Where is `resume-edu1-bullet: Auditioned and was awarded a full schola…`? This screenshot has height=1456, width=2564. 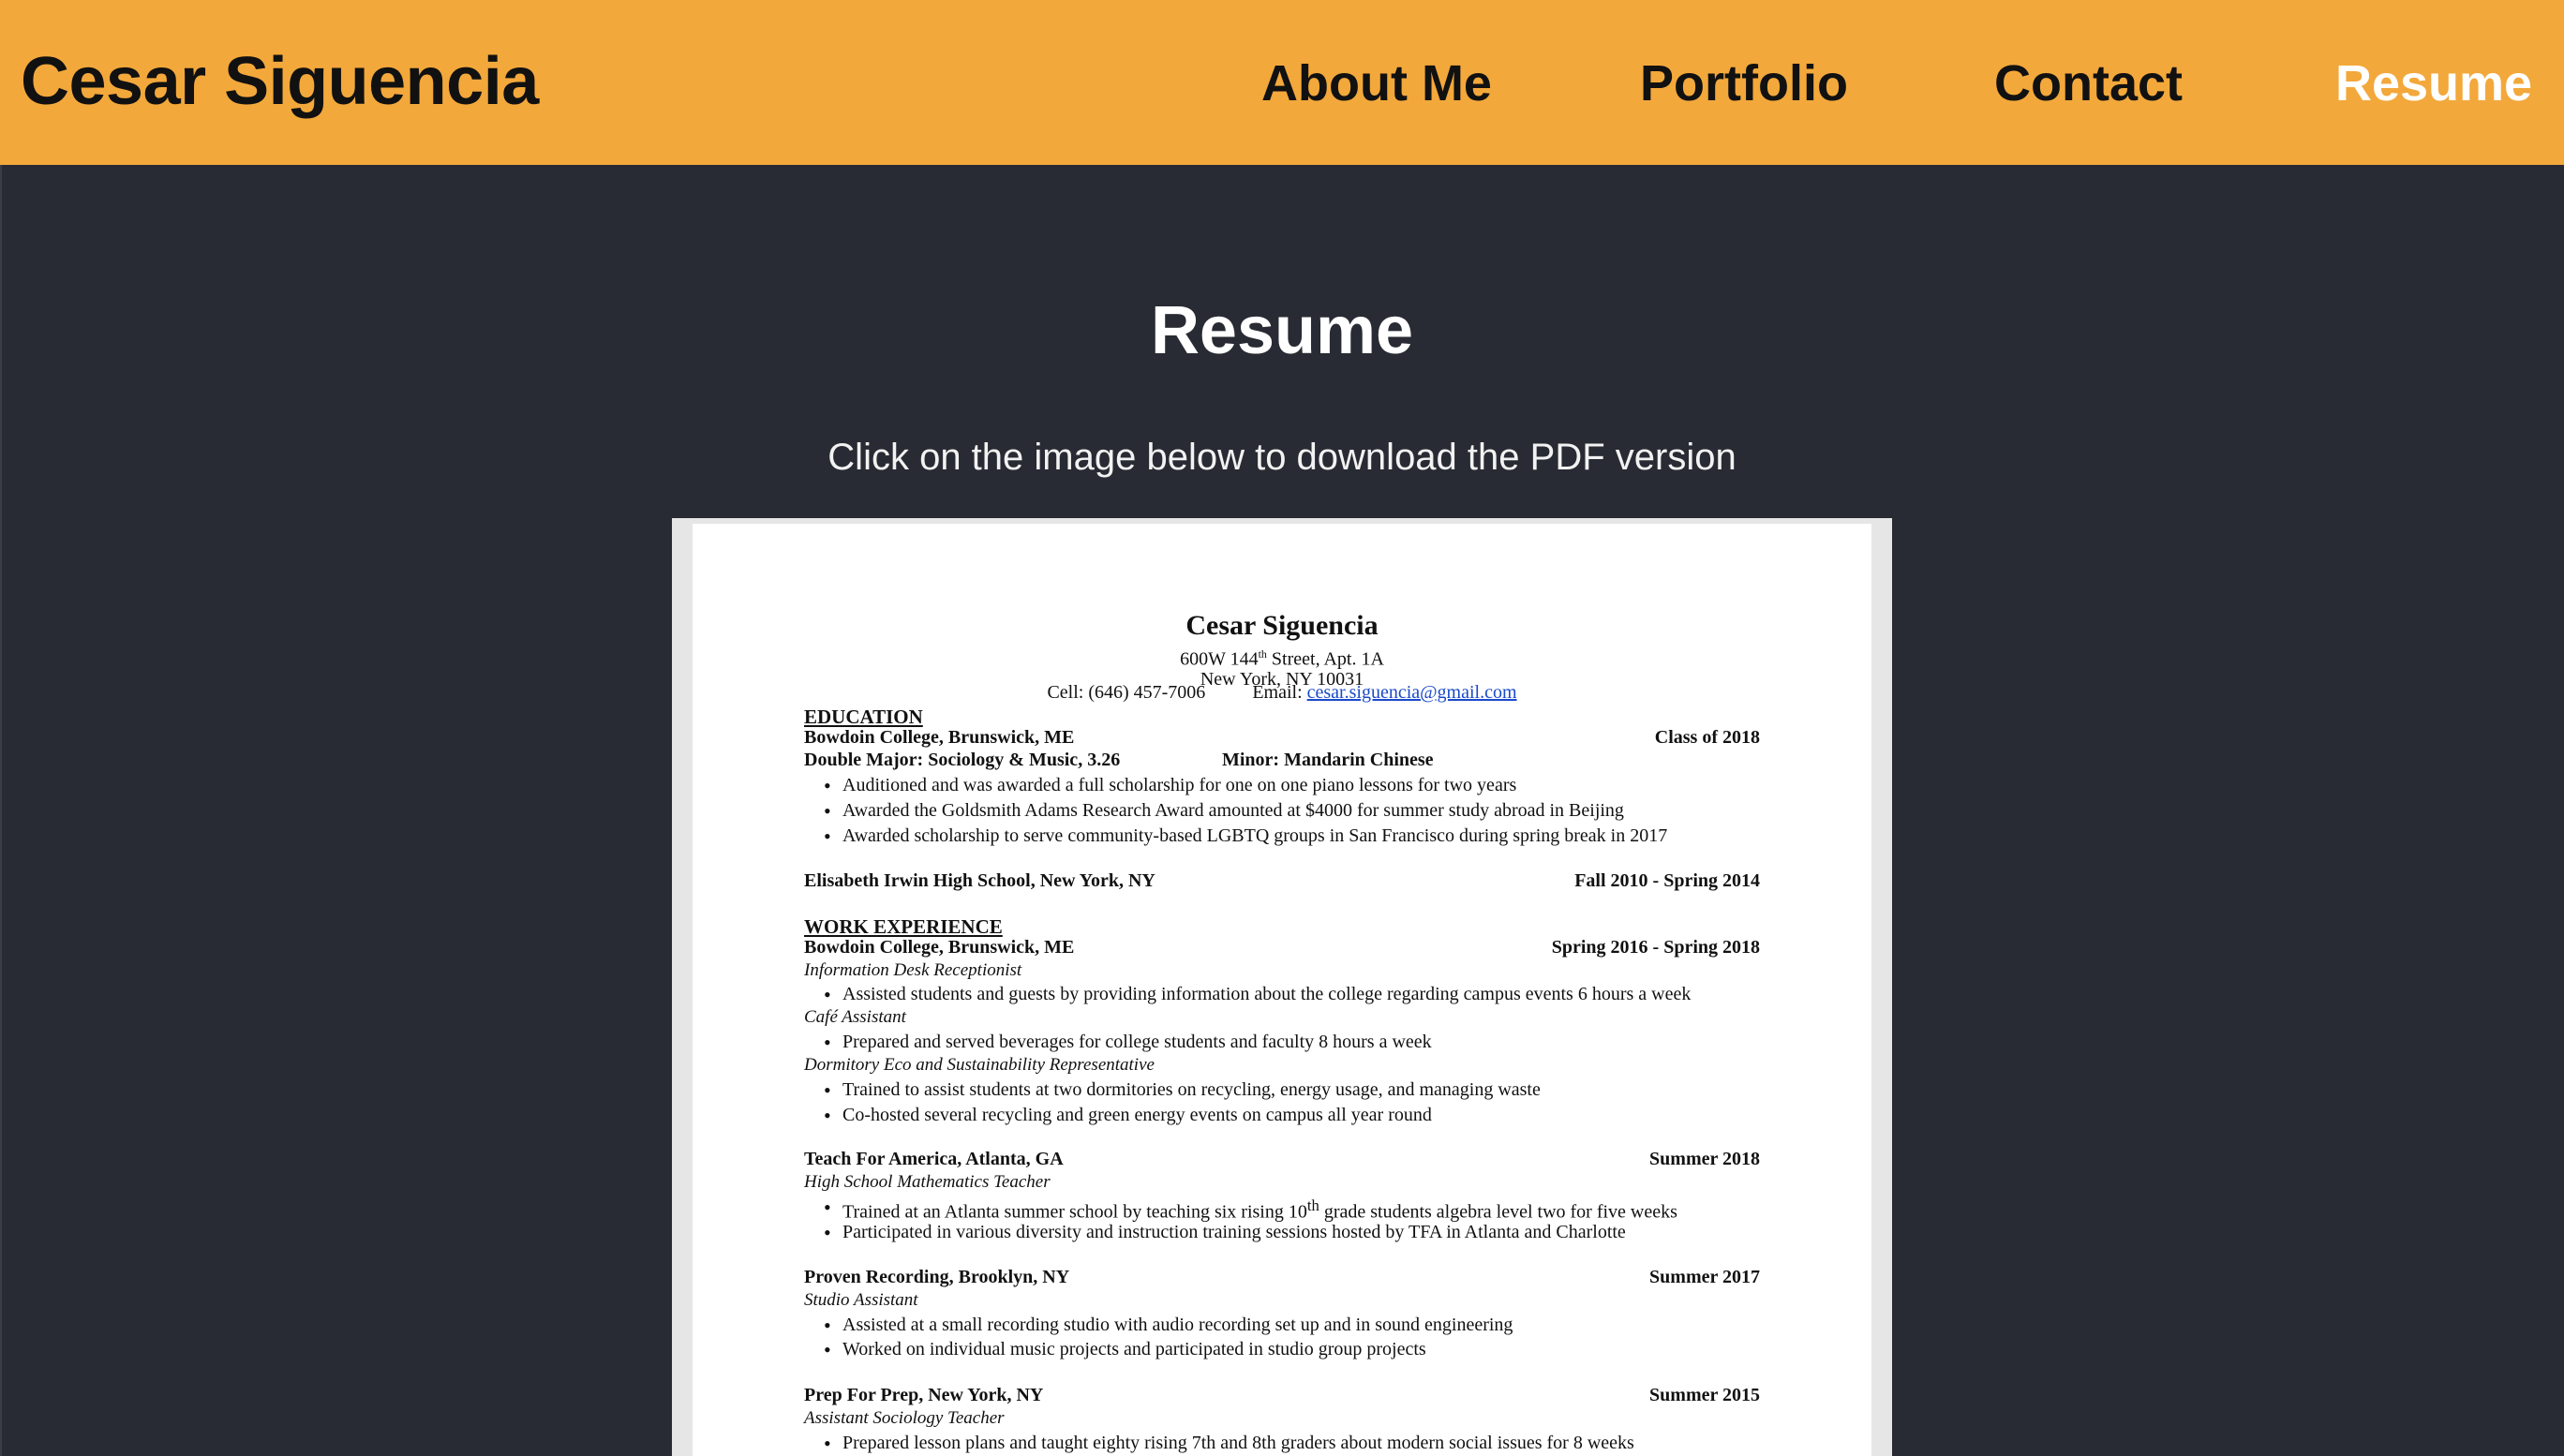 resume-edu1-bullet: Auditioned and was awarded a full schola… is located at coordinates (1170, 786).